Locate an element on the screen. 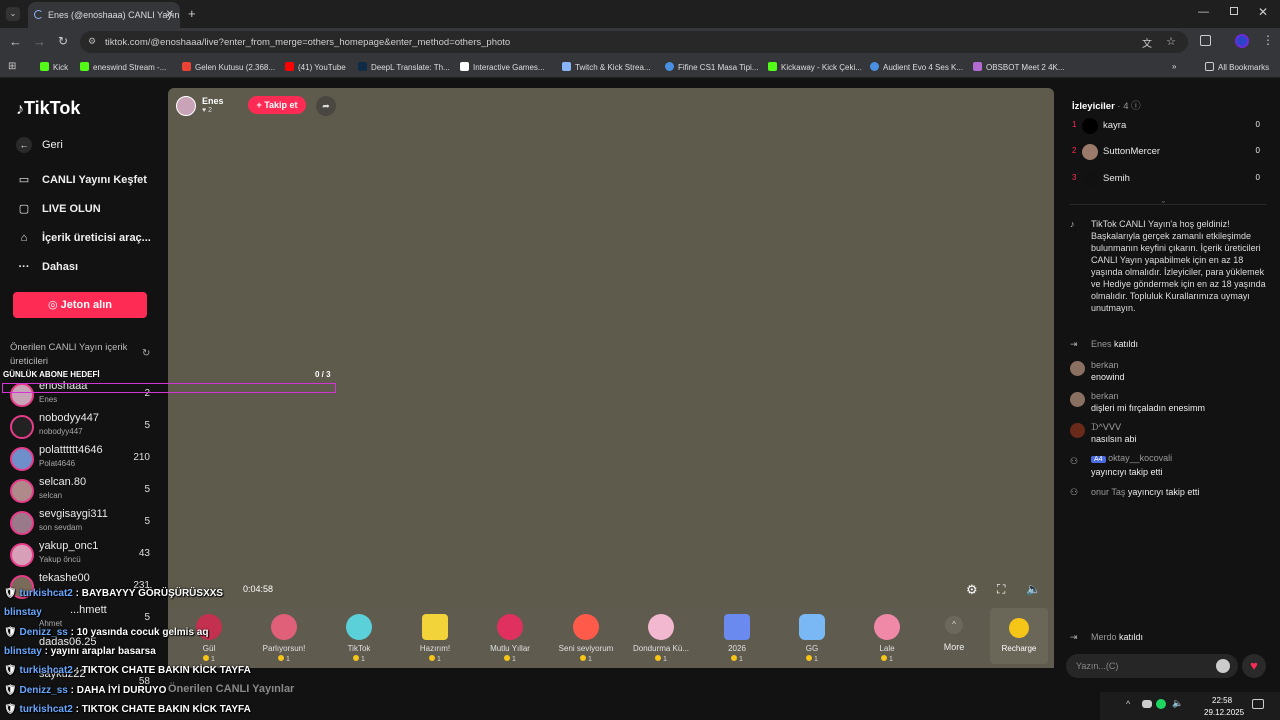  gift-item: Seni seviyorum 1 is located at coordinates (586, 638).